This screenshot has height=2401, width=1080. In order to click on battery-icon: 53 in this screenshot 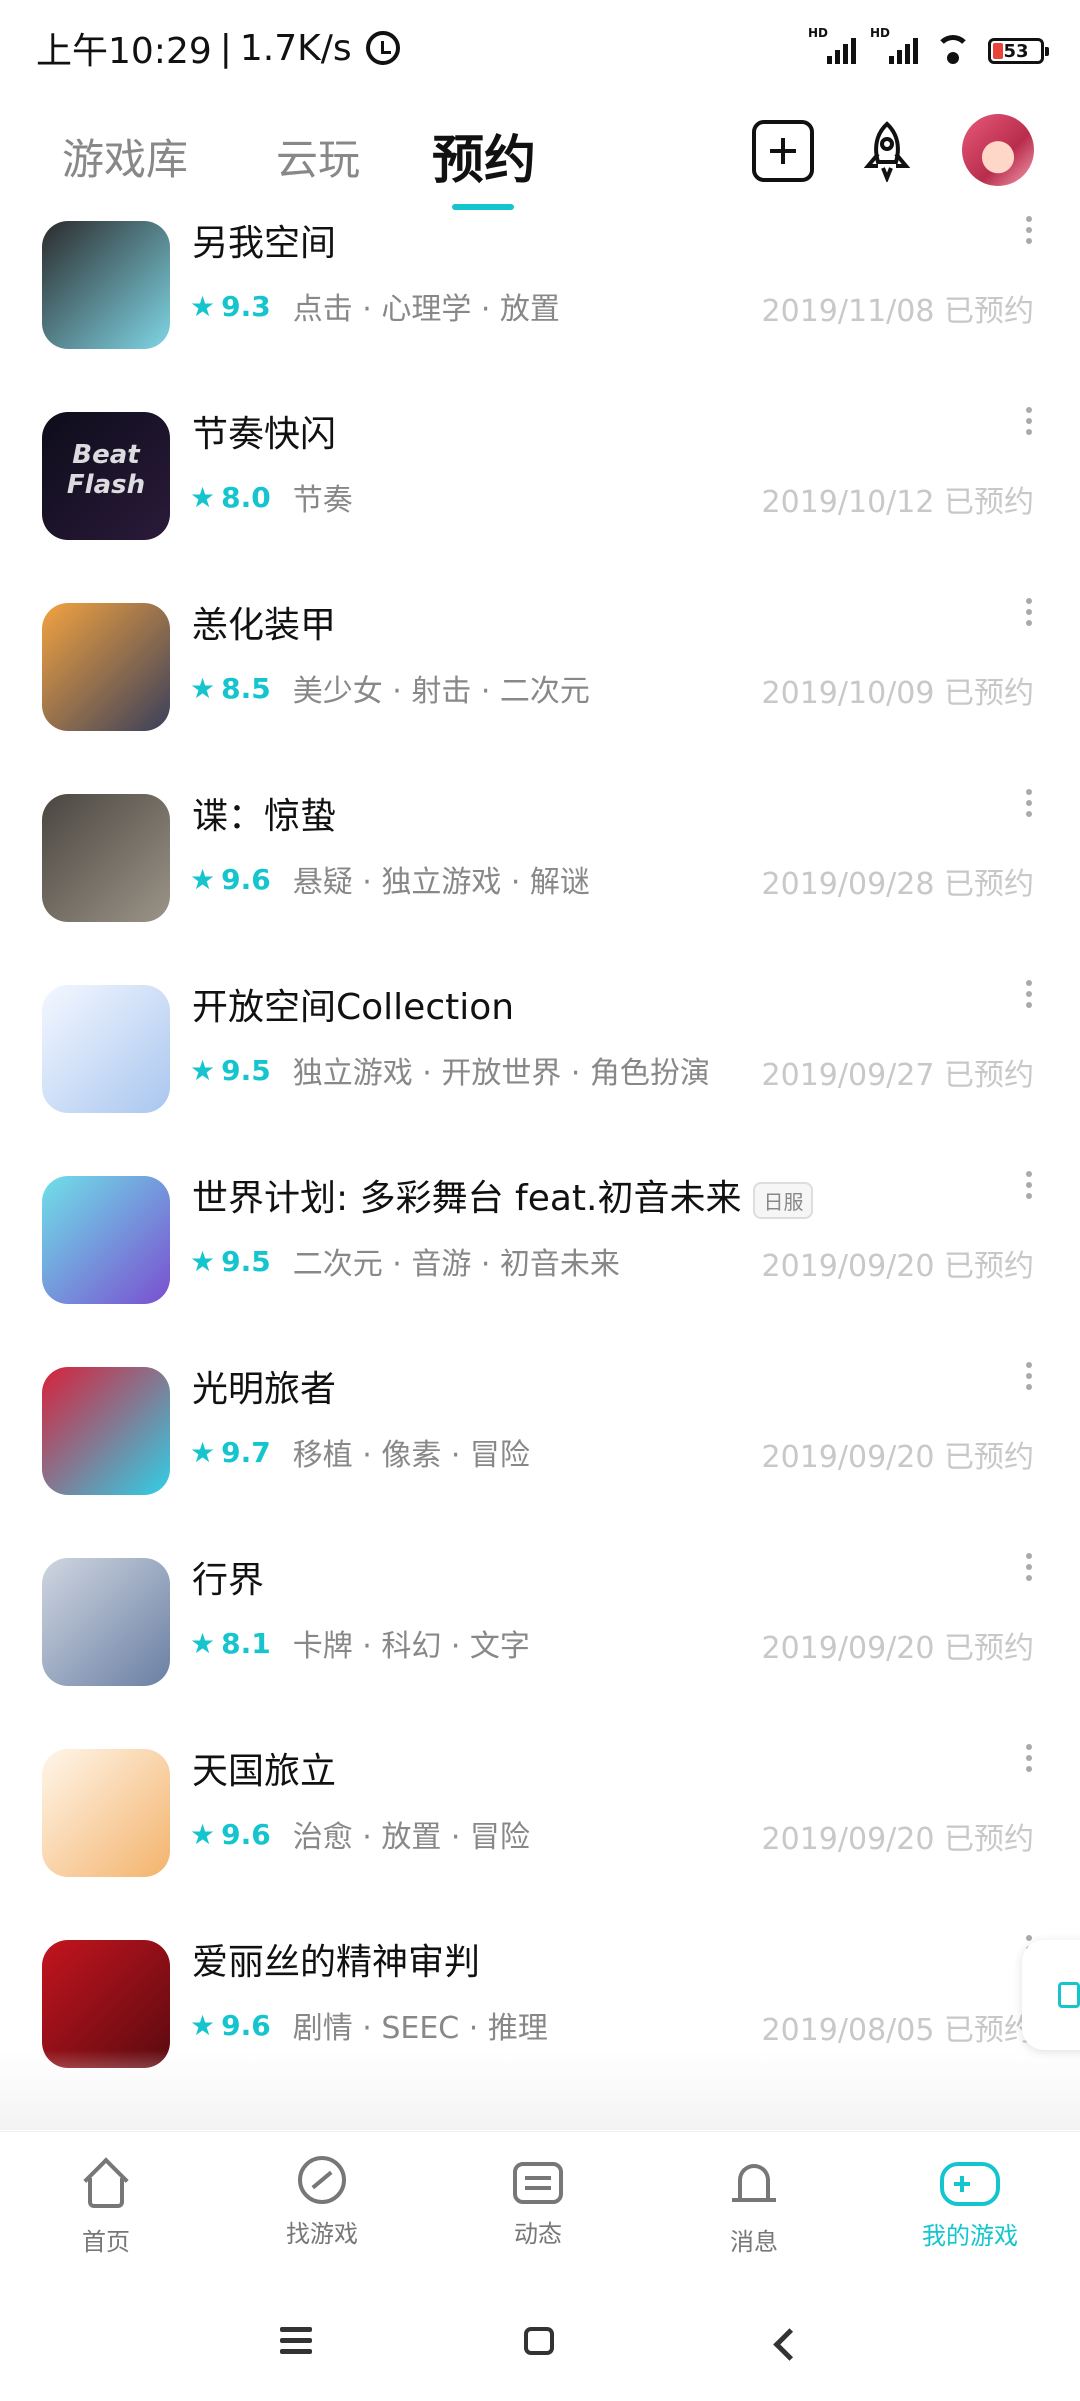, I will do `click(1018, 51)`.